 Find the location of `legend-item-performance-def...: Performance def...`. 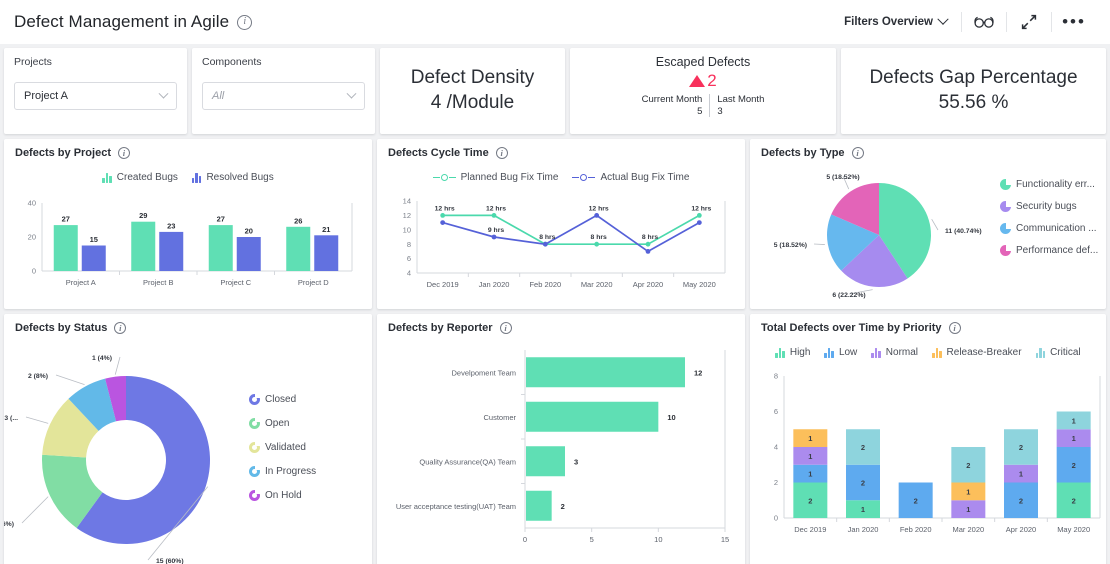

legend-item-performance-def...: Performance def... is located at coordinates (1049, 250).